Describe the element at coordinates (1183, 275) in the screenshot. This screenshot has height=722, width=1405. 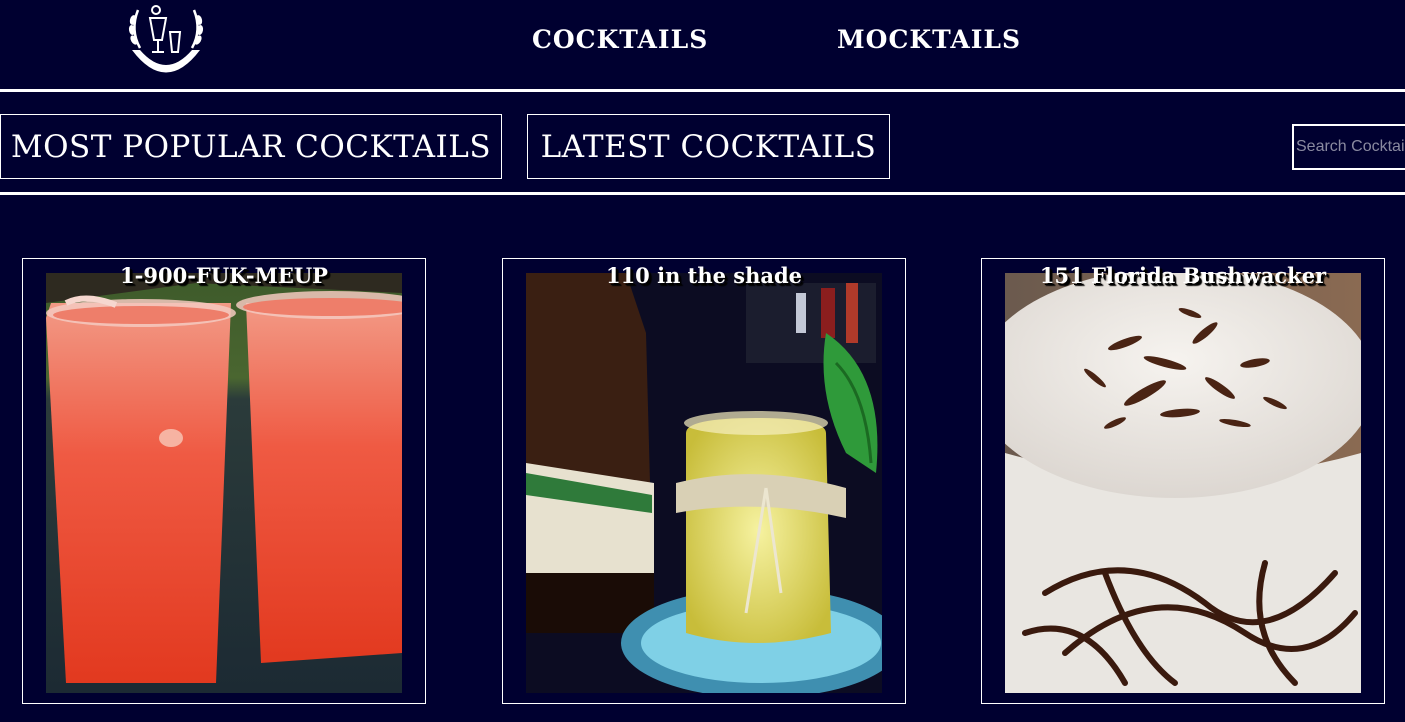
I see `cocktail-title: 151 Florida Bushwacker` at that location.